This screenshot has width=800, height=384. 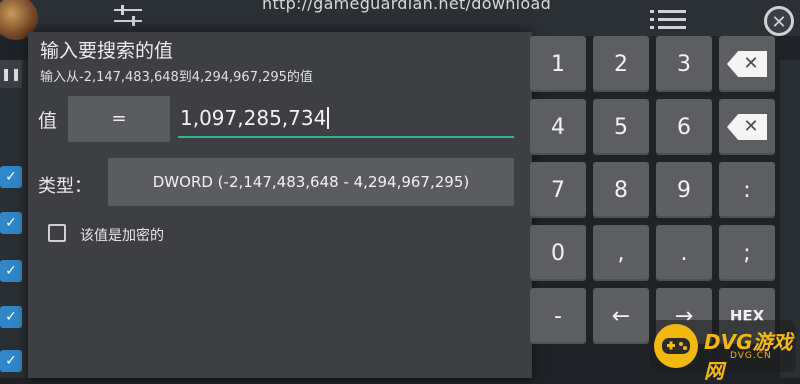 What do you see at coordinates (65, 186) in the screenshot?
I see `type-label: 类型：` at bounding box center [65, 186].